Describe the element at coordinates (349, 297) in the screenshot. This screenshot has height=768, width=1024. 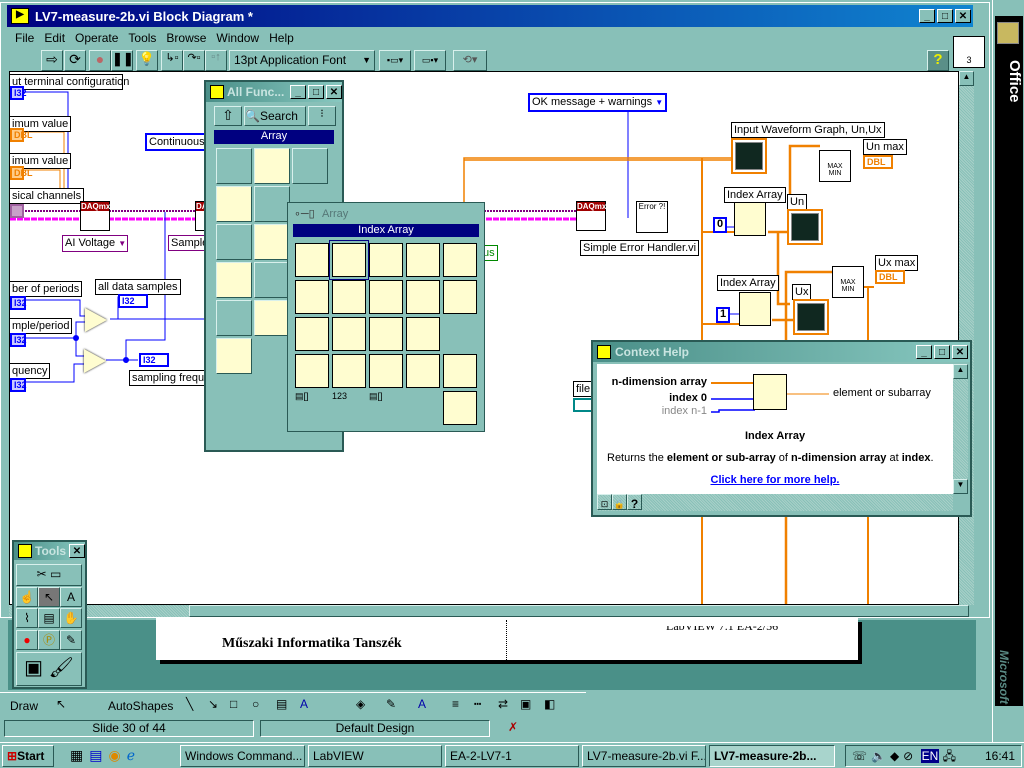
I see `palette-build-array-icon` at that location.